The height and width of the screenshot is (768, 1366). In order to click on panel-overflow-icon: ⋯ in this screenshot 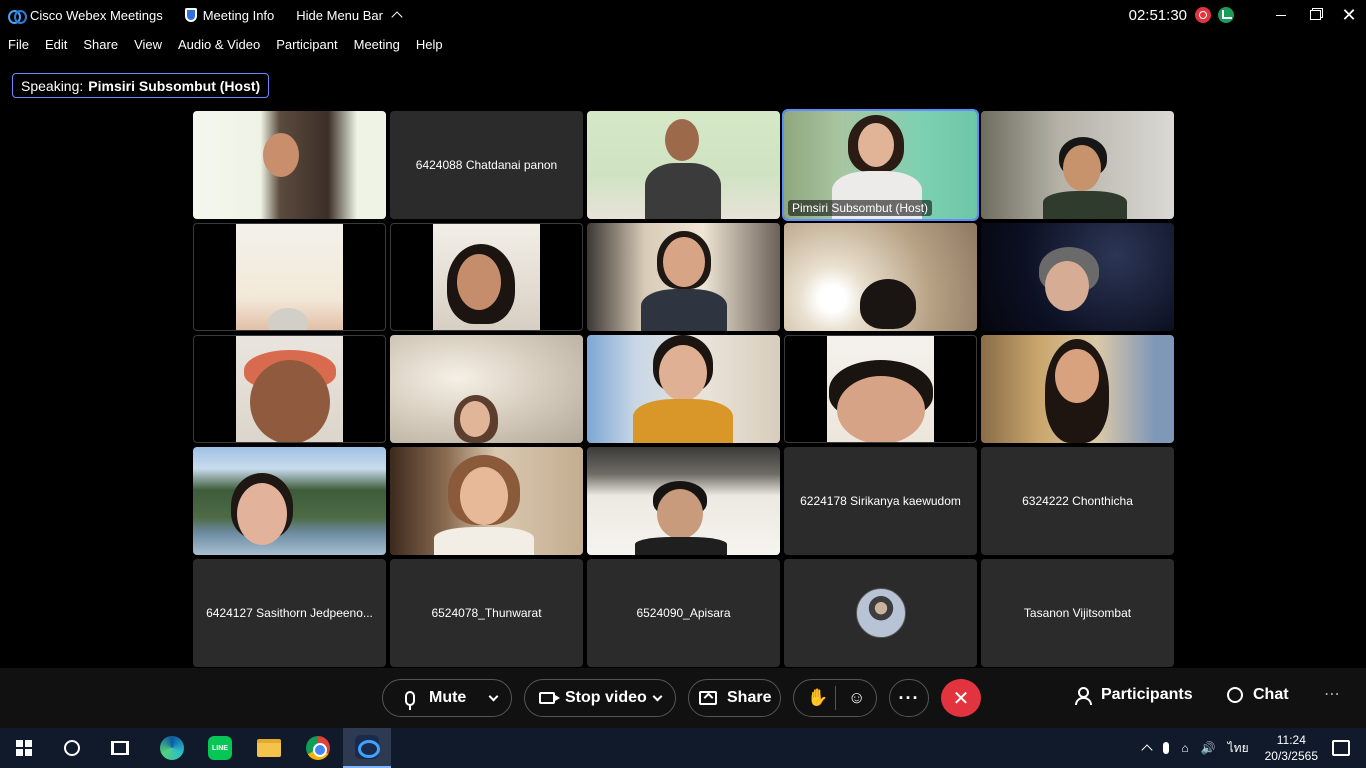, I will do `click(1332, 694)`.